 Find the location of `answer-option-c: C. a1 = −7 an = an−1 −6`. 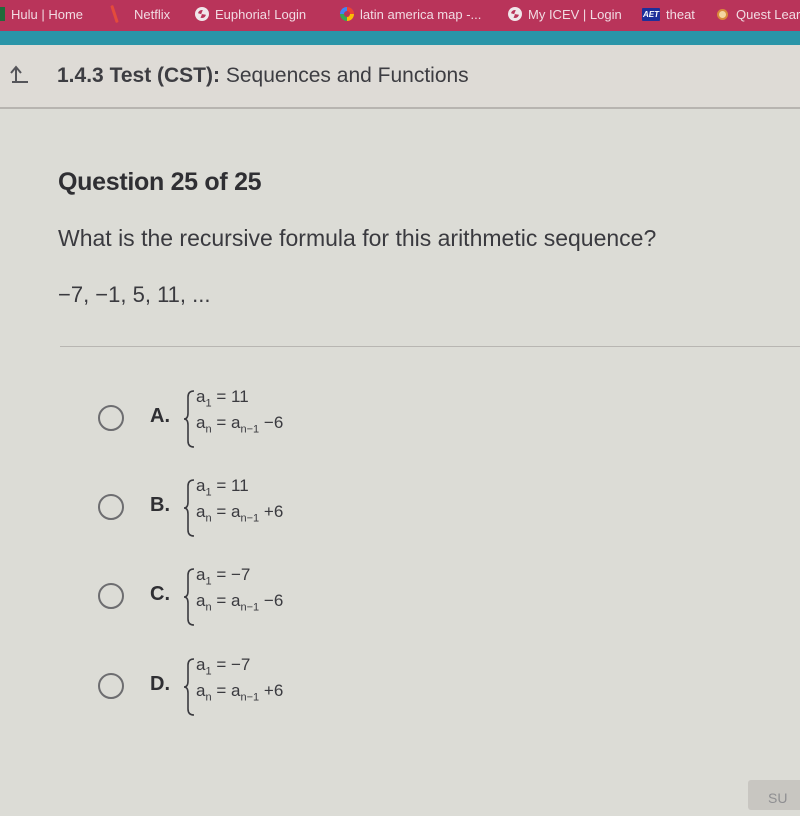

answer-option-c: C. a1 = −7 an = an−1 −6 is located at coordinates (248, 598).